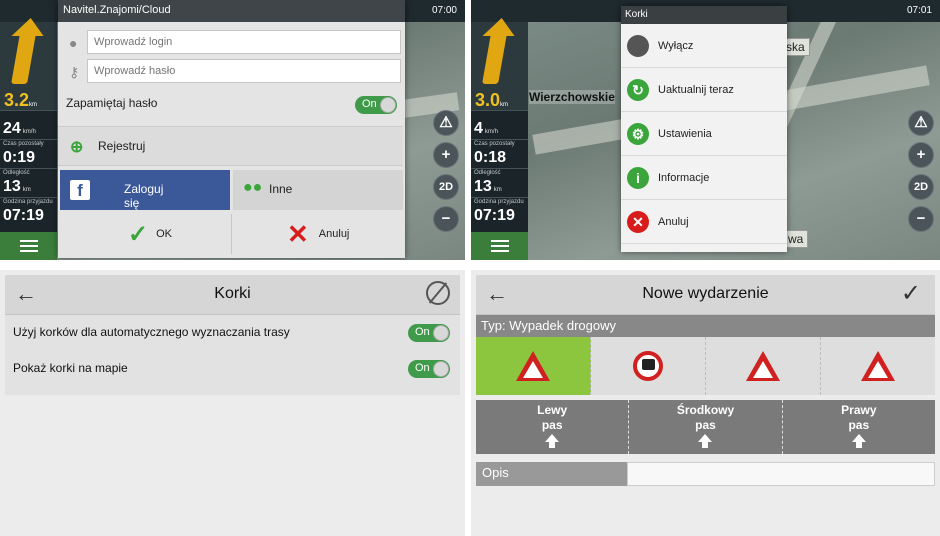  I want to click on time-left: Czas pozostały 0:18, so click(499, 153).